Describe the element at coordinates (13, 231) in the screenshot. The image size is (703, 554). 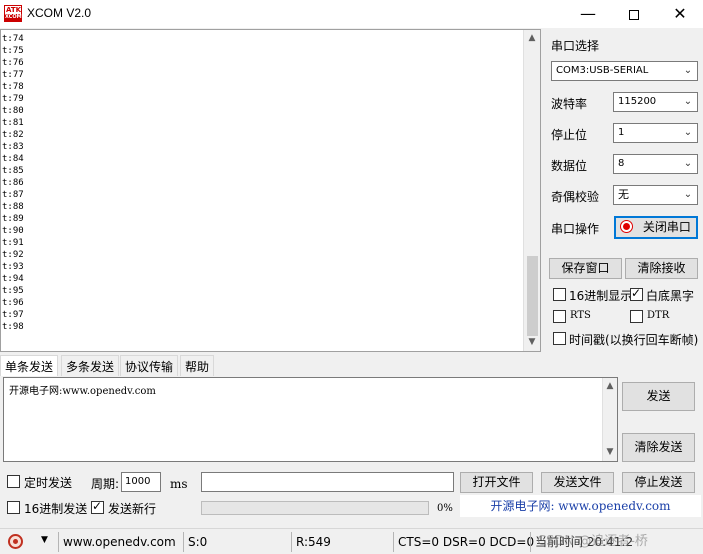
I see `receive-line: t:90` at that location.